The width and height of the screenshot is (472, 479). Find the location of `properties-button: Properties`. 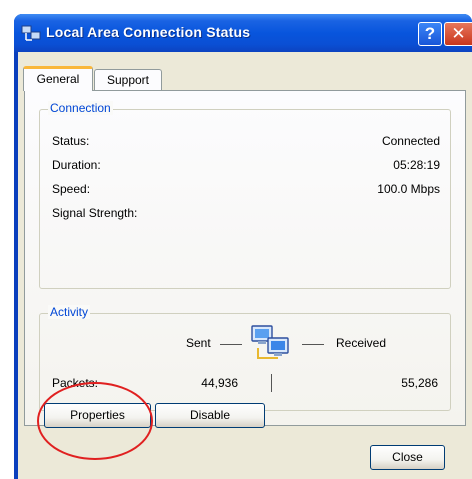

properties-button: Properties is located at coordinates (97, 415).